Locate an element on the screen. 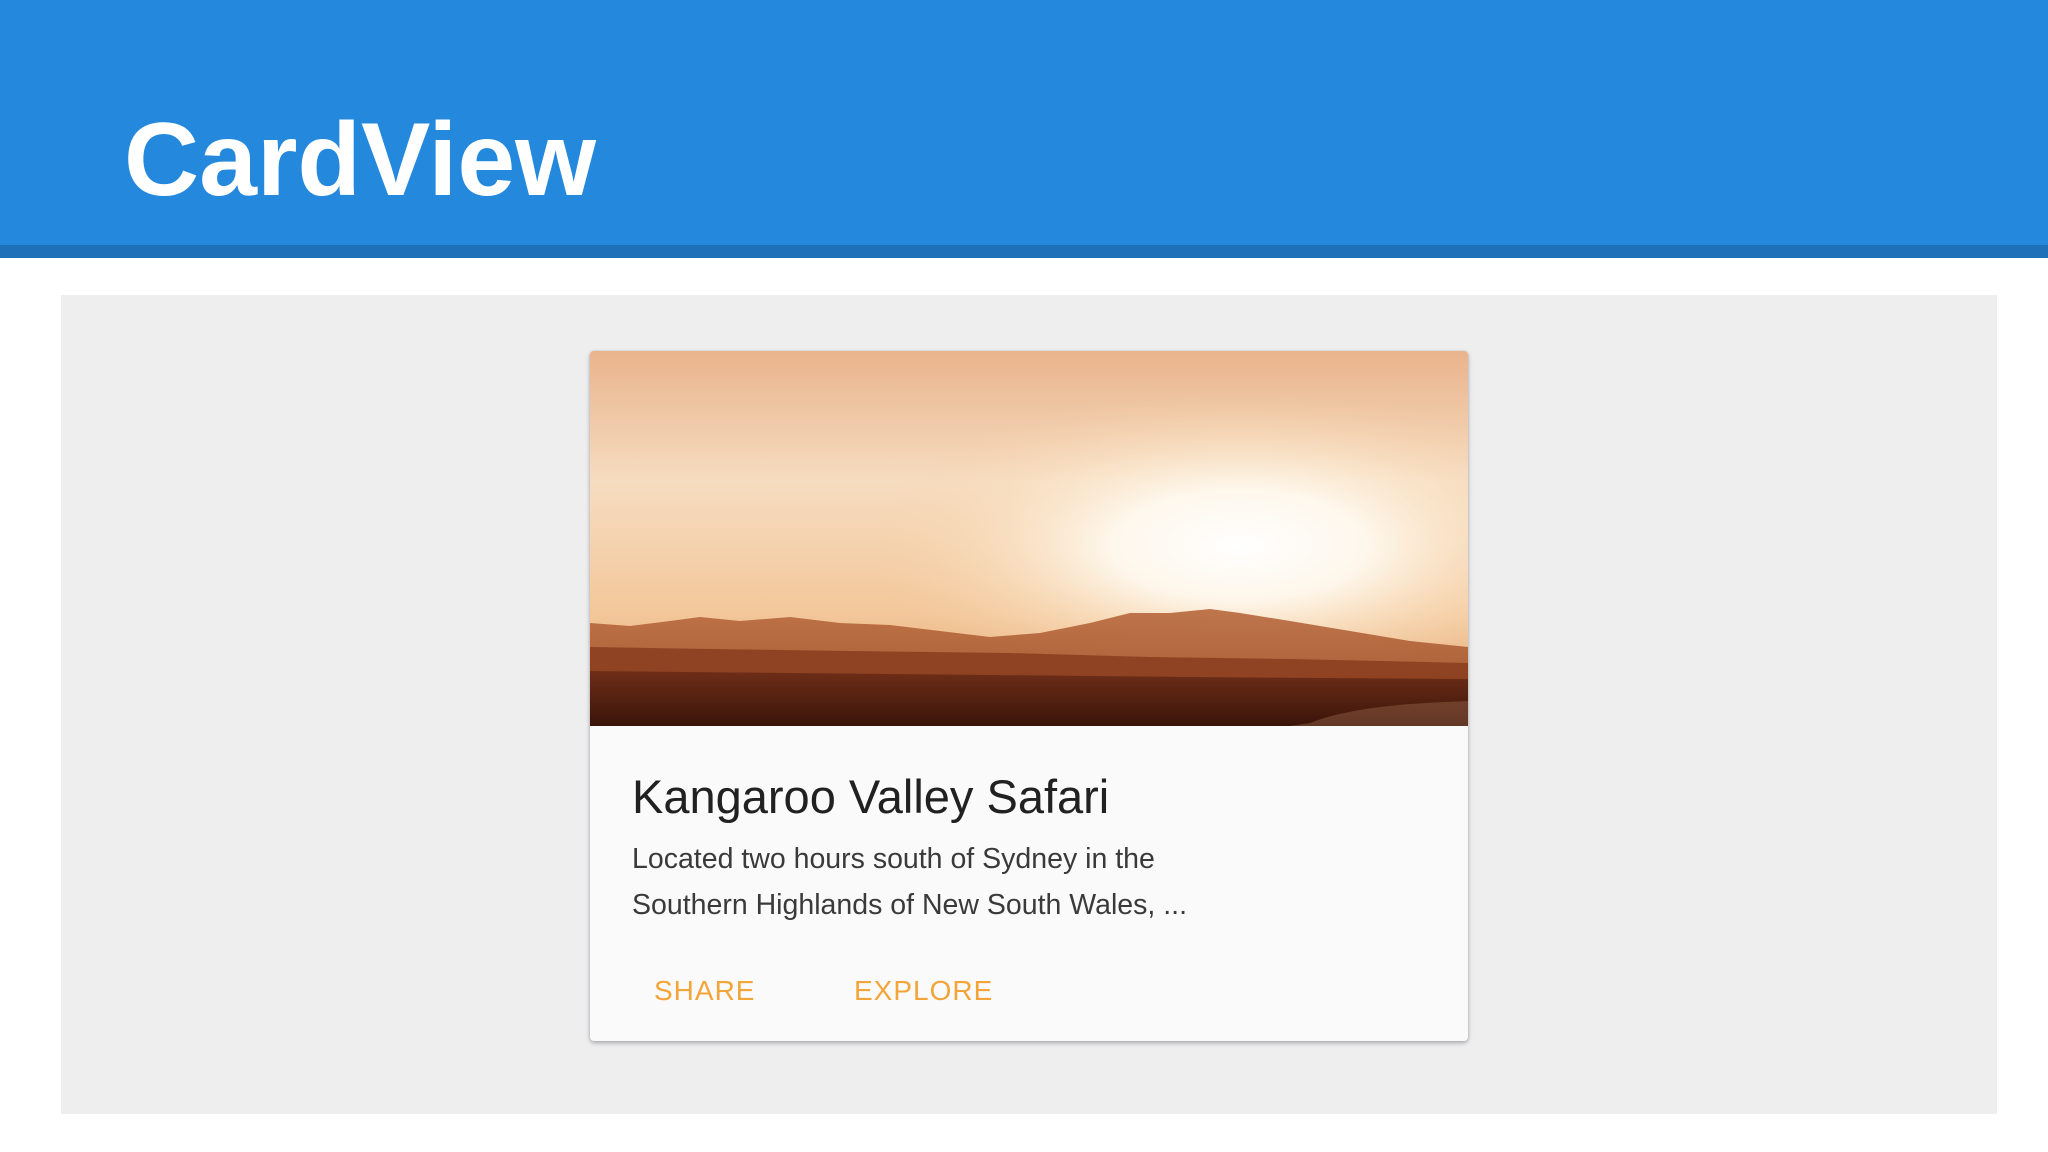 This screenshot has height=1152, width=2048. slide-title: CardView is located at coordinates (360, 160).